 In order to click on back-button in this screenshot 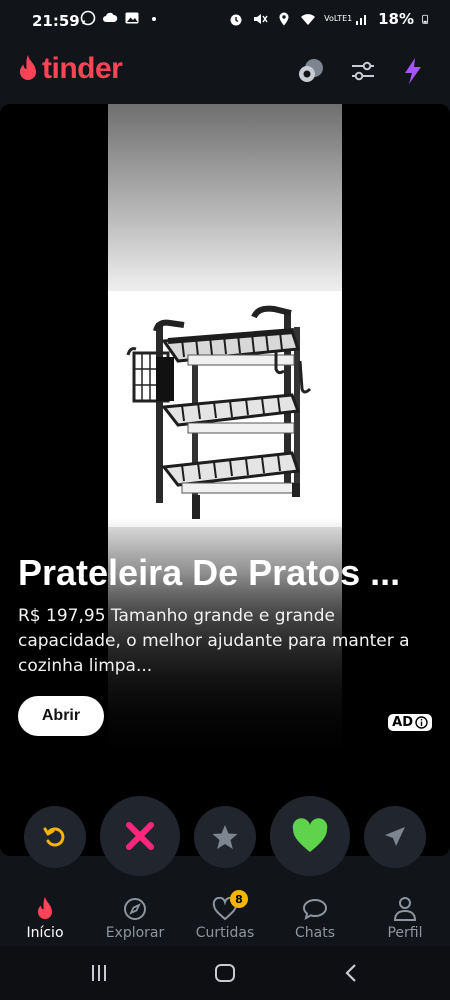, I will do `click(351, 973)`.